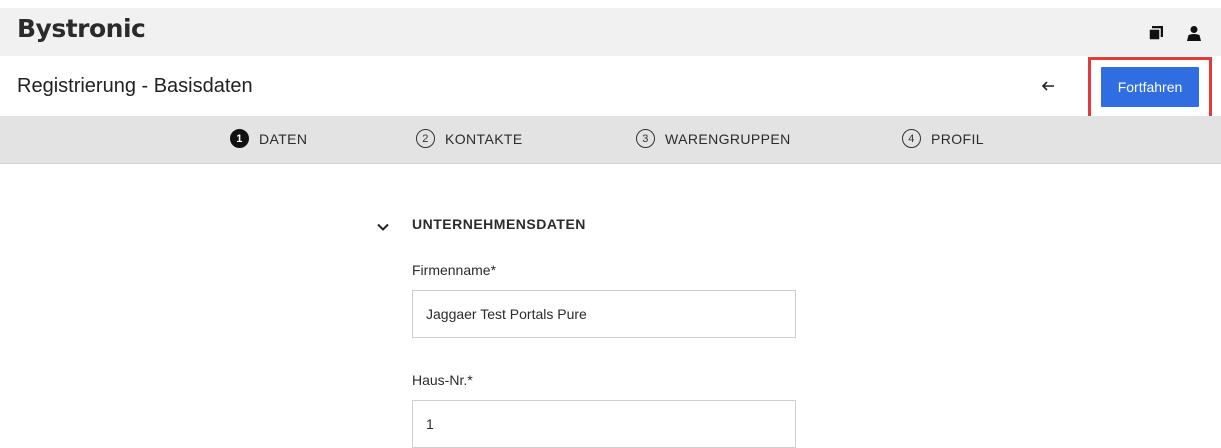 The image size is (1221, 448). Describe the element at coordinates (604, 314) in the screenshot. I see `company-name-input` at that location.